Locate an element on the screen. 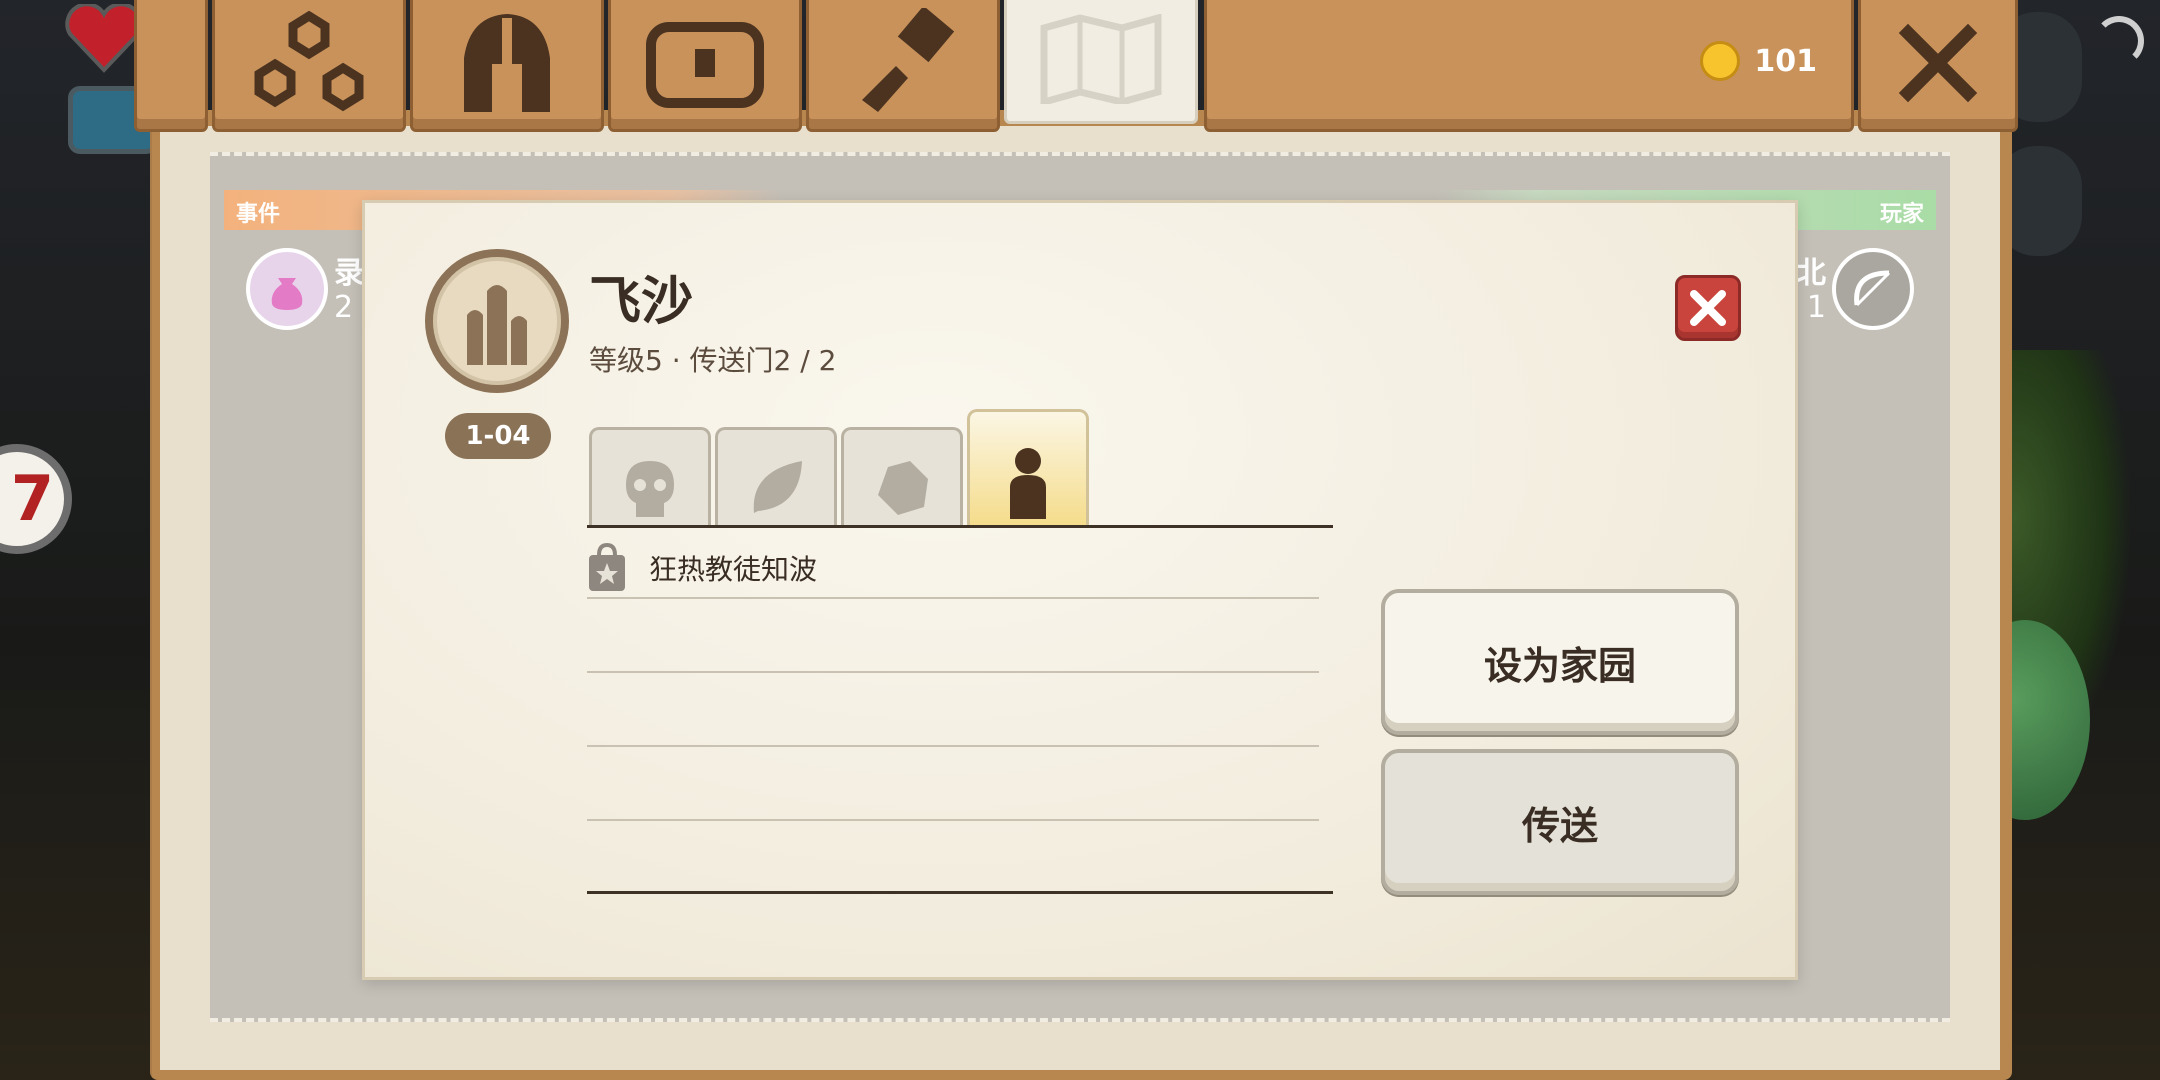  coin-count: 101 is located at coordinates (1785, 61).